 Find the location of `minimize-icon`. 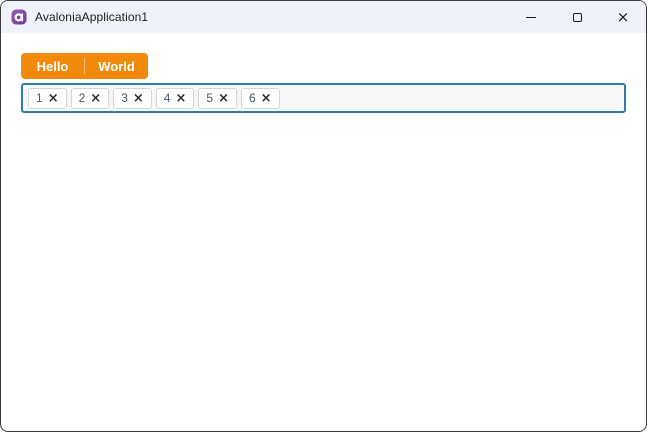

minimize-icon is located at coordinates (531, 17).